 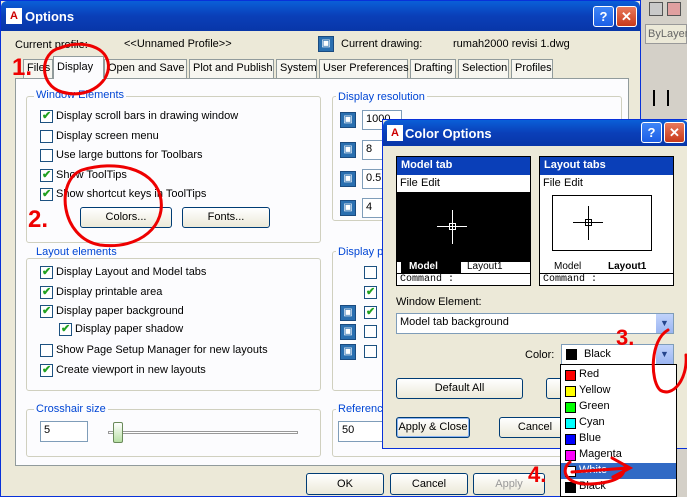 I want to click on annotation-circle-dropdown, so click(x=669, y=361).